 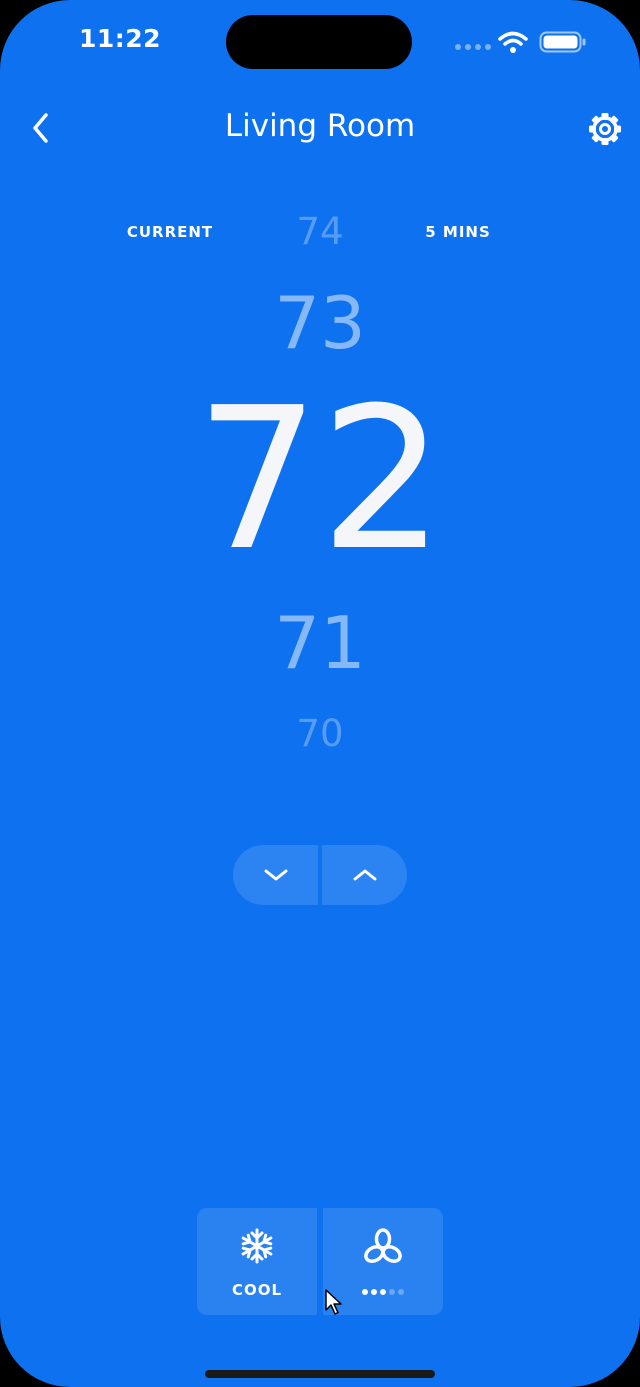 What do you see at coordinates (333, 1302) in the screenshot?
I see `mouse-cursor-icon` at bounding box center [333, 1302].